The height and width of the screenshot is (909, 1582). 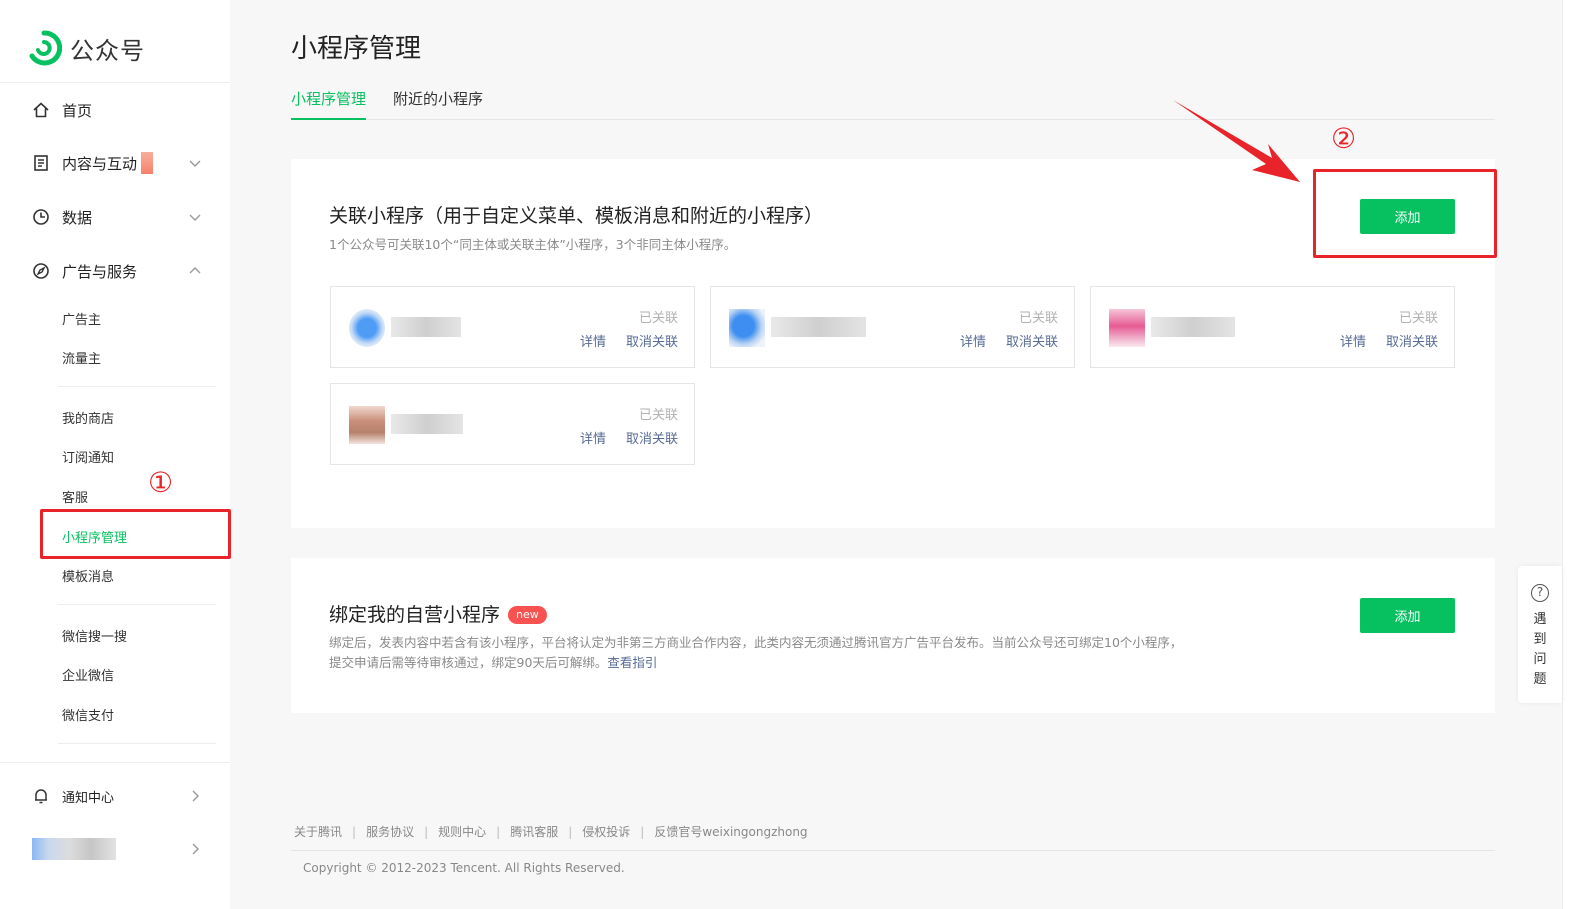 I want to click on bind-section-title: 绑定我的自营小程序 new, so click(x=438, y=613).